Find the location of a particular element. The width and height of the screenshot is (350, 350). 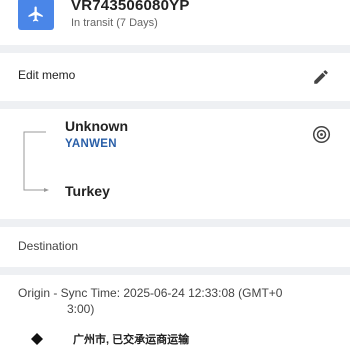

plane-icon-badge is located at coordinates (36, 15).